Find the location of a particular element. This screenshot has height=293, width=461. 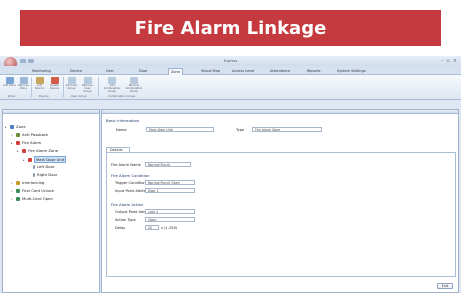

tree-item-fire-alarm: ▸ Fire Alarm is located at coordinates (26, 142).